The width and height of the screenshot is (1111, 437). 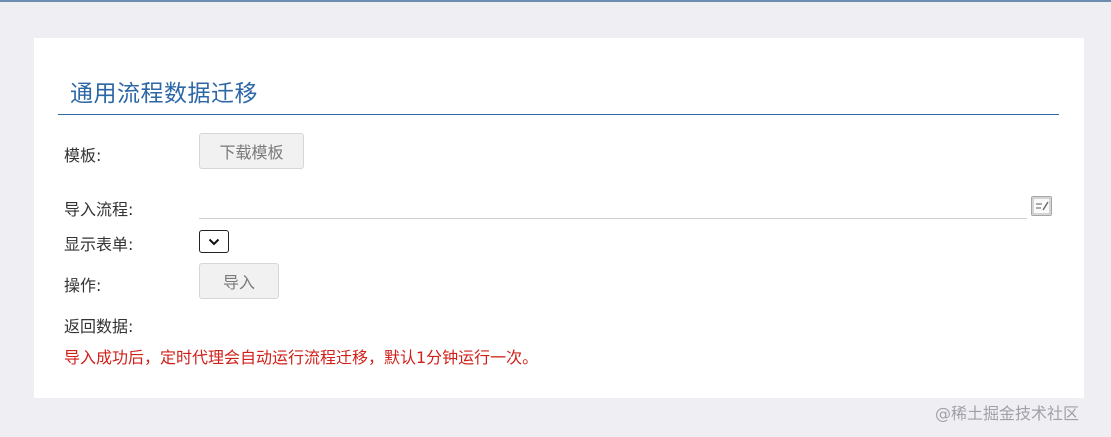 What do you see at coordinates (83, 285) in the screenshot?
I see `action-label: 操作:` at bounding box center [83, 285].